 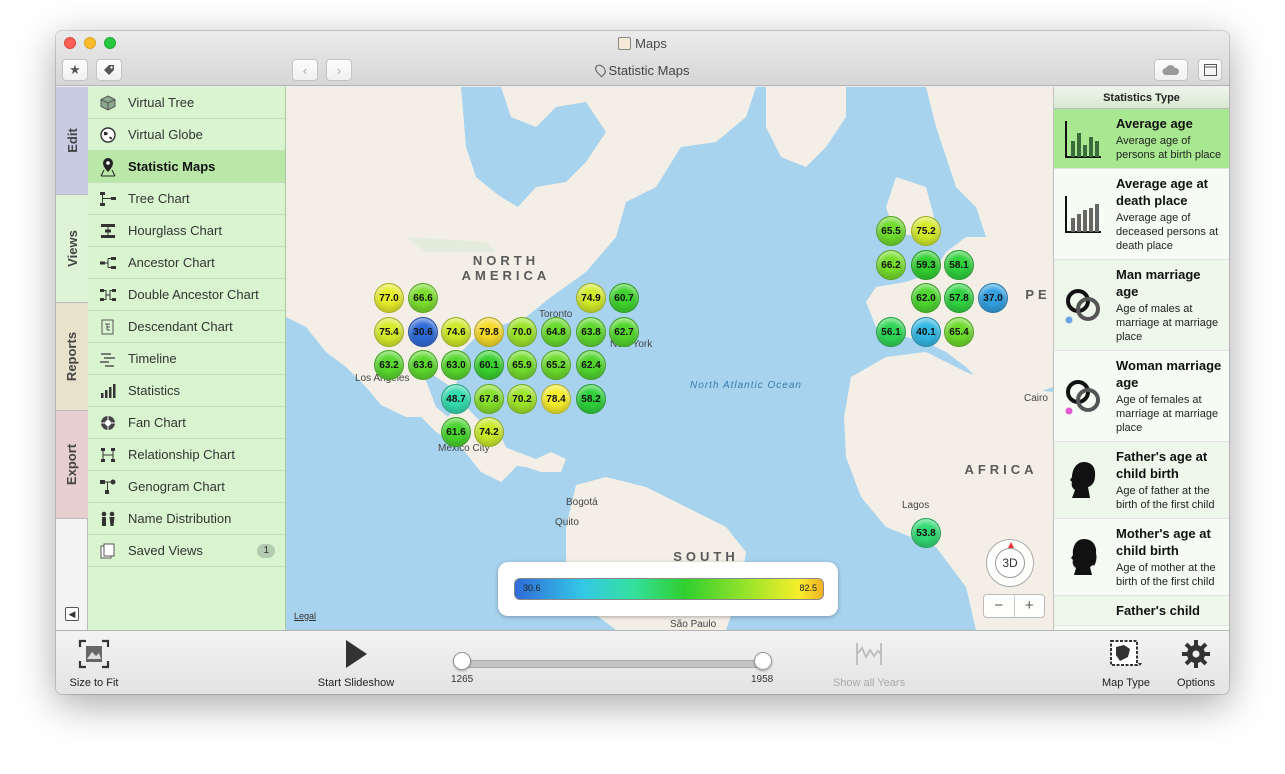 I want to click on map-data-bubble: 61.6, so click(x=456, y=432).